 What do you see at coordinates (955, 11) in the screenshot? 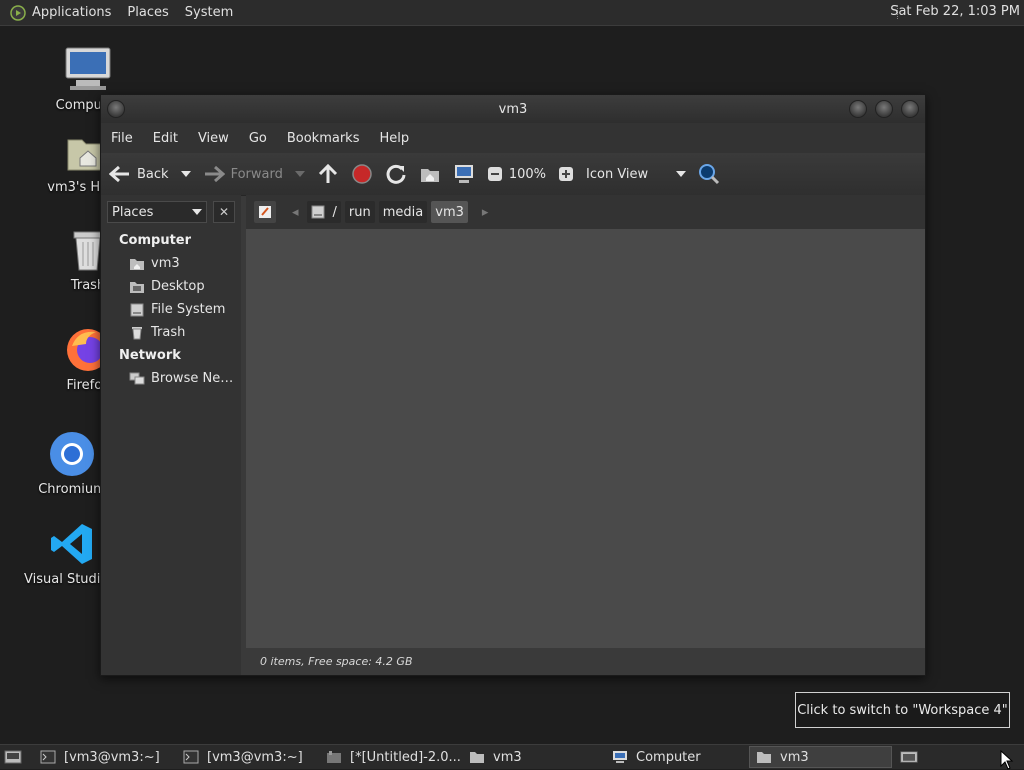
I see `clock: Sat Feb 22, 1:03 PM` at bounding box center [955, 11].